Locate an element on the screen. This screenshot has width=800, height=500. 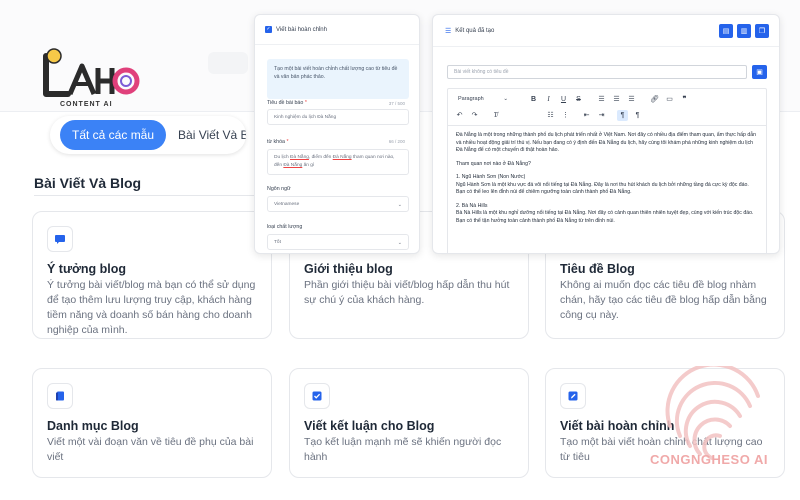
italic-icon: I is located at coordinates (548, 99).